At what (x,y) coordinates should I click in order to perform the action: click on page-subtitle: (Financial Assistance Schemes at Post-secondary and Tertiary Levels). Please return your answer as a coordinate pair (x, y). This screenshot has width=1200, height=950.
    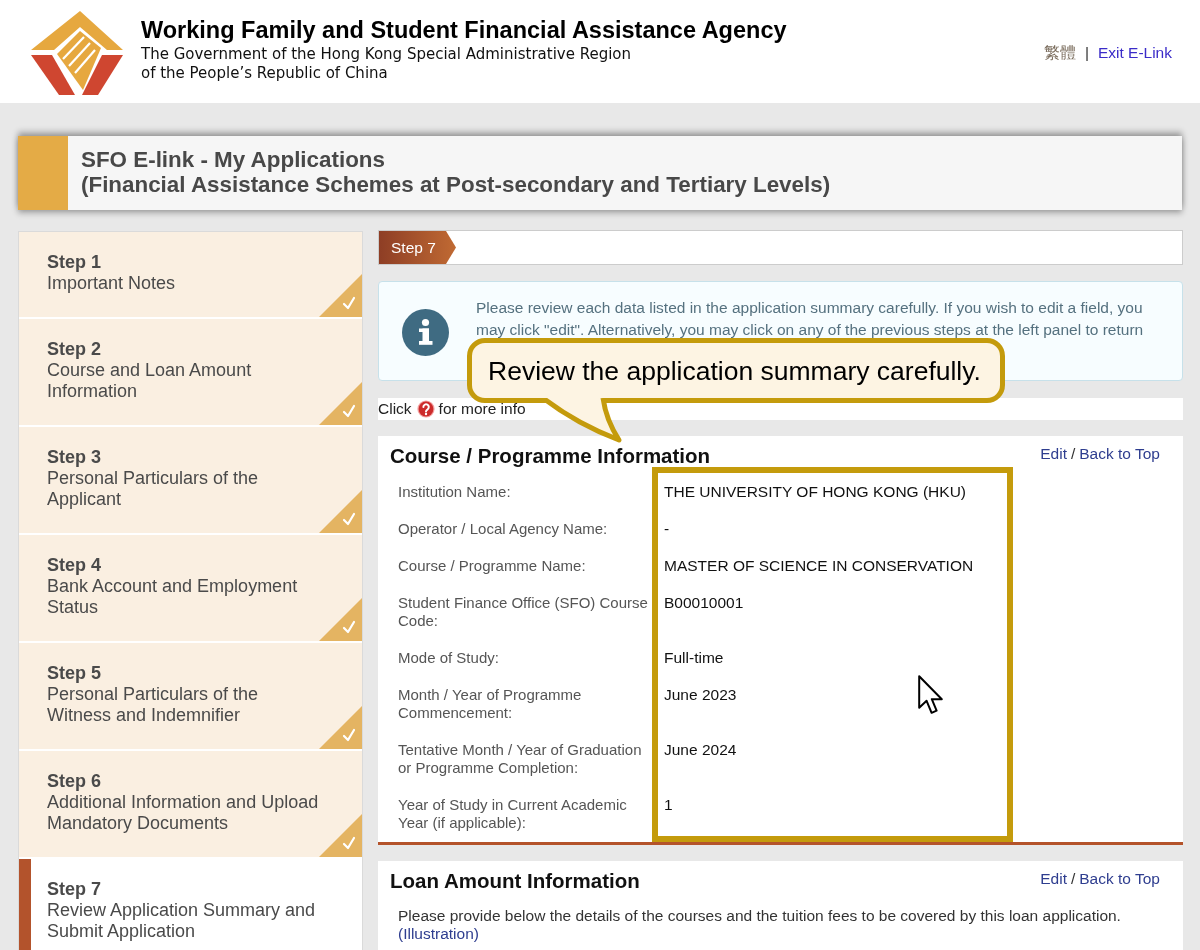
    Looking at the image, I should click on (456, 184).